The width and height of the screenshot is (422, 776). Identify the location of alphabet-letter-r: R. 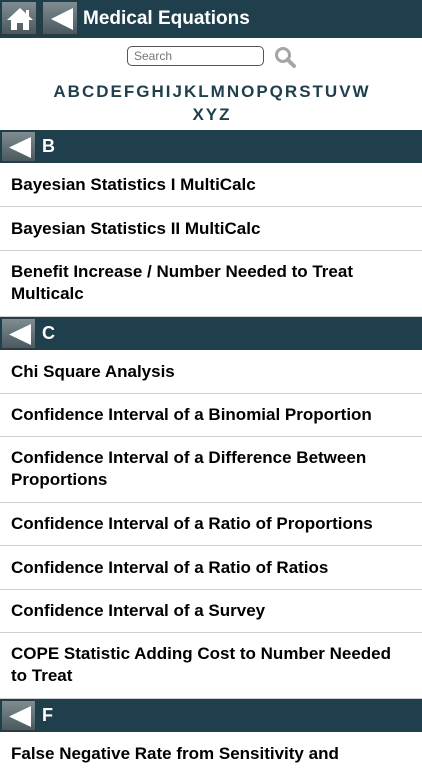
(291, 91).